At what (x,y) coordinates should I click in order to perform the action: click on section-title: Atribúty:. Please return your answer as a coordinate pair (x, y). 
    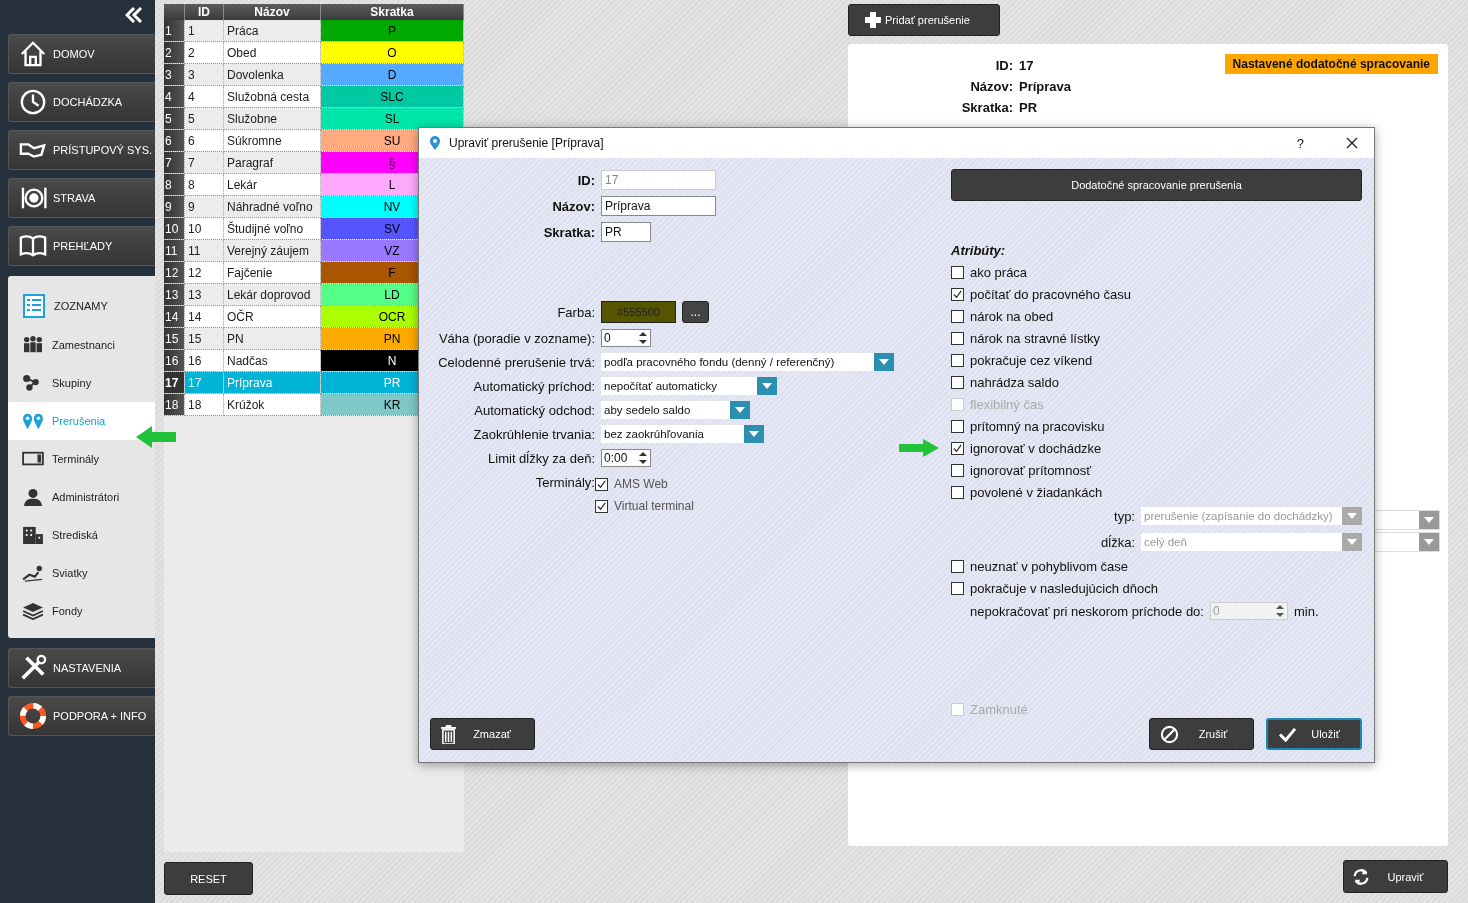
    Looking at the image, I should click on (979, 250).